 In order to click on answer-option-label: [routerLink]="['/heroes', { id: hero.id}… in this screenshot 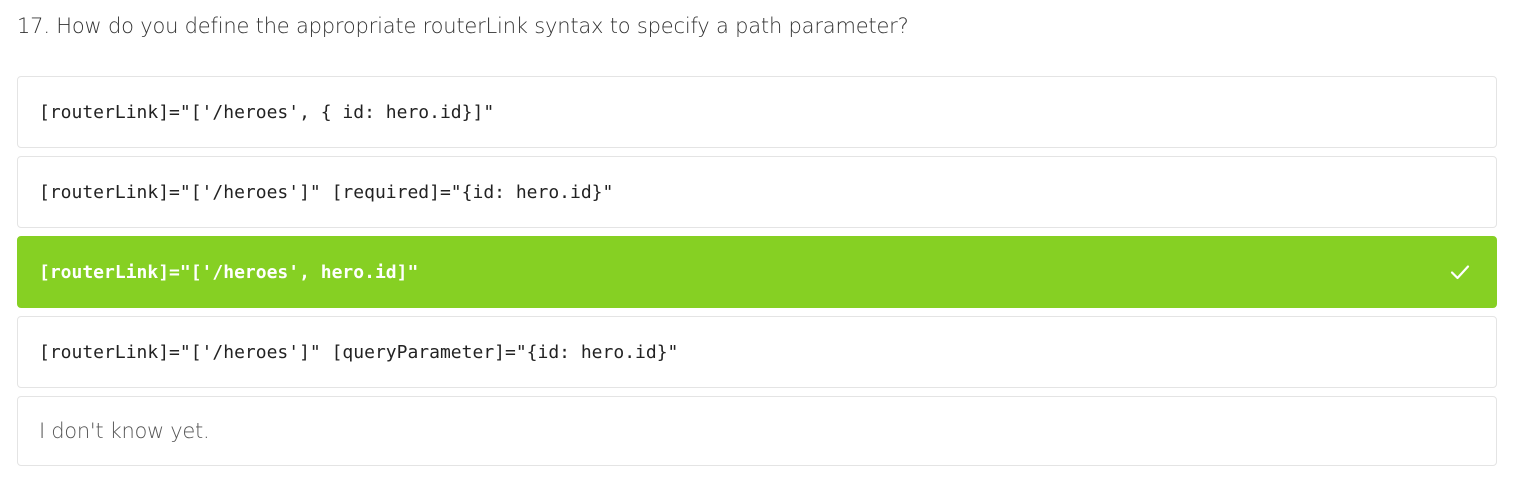, I will do `click(267, 112)`.